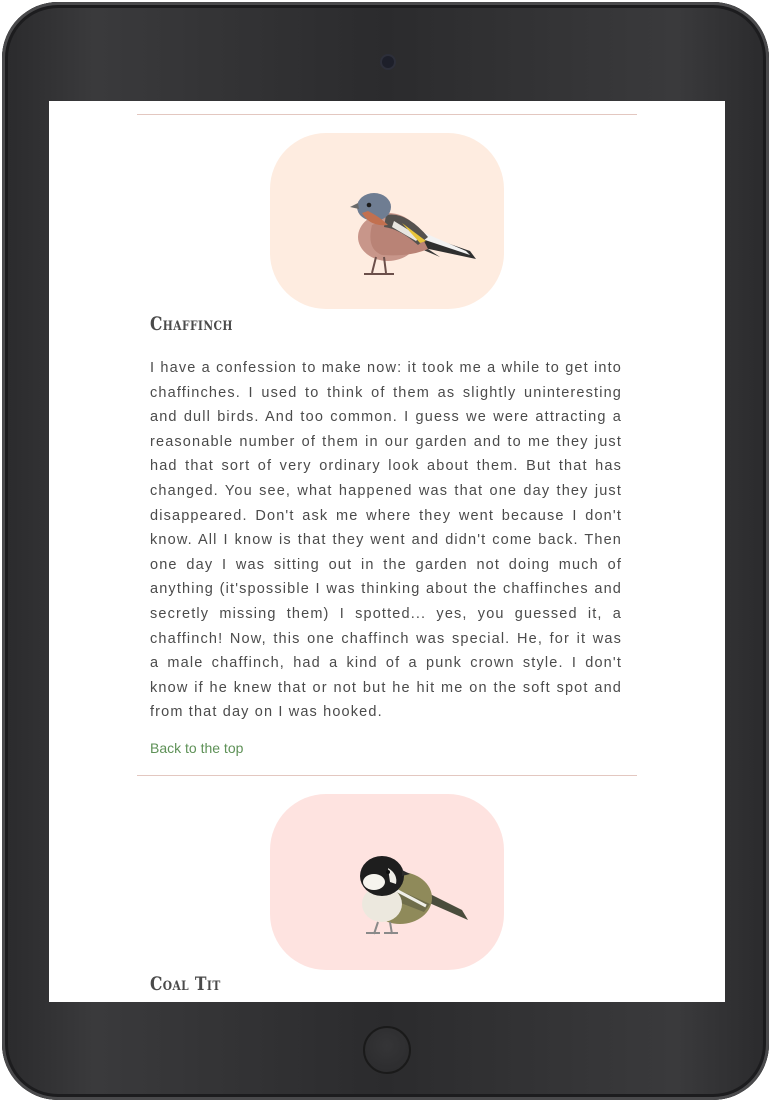  What do you see at coordinates (196, 748) in the screenshot?
I see `back-to-top-link: Back to the top` at bounding box center [196, 748].